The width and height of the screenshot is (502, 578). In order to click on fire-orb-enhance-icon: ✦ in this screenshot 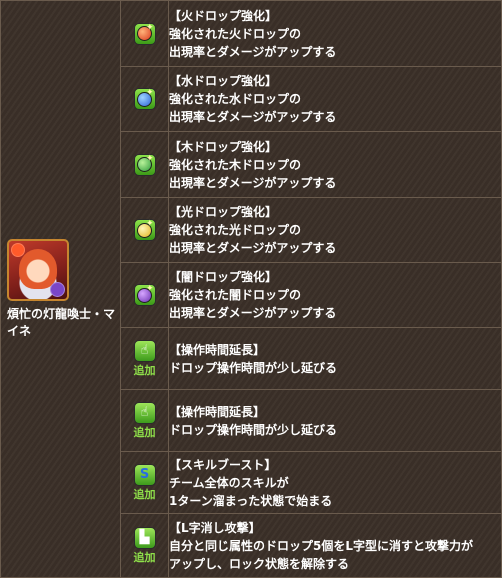, I will do `click(144, 33)`.